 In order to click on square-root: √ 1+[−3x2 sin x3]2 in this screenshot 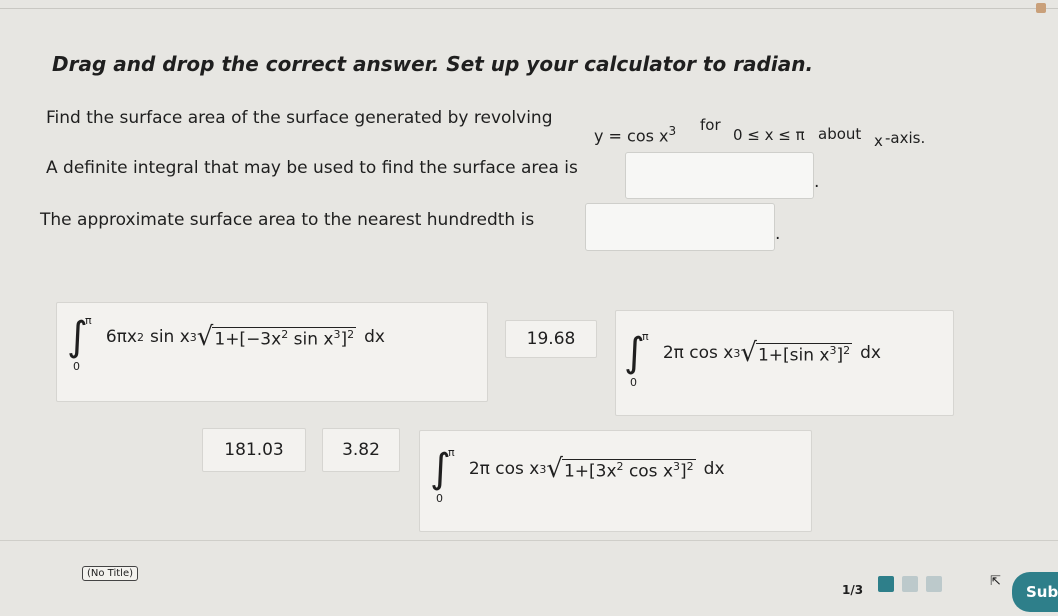, I will do `click(276, 337)`.